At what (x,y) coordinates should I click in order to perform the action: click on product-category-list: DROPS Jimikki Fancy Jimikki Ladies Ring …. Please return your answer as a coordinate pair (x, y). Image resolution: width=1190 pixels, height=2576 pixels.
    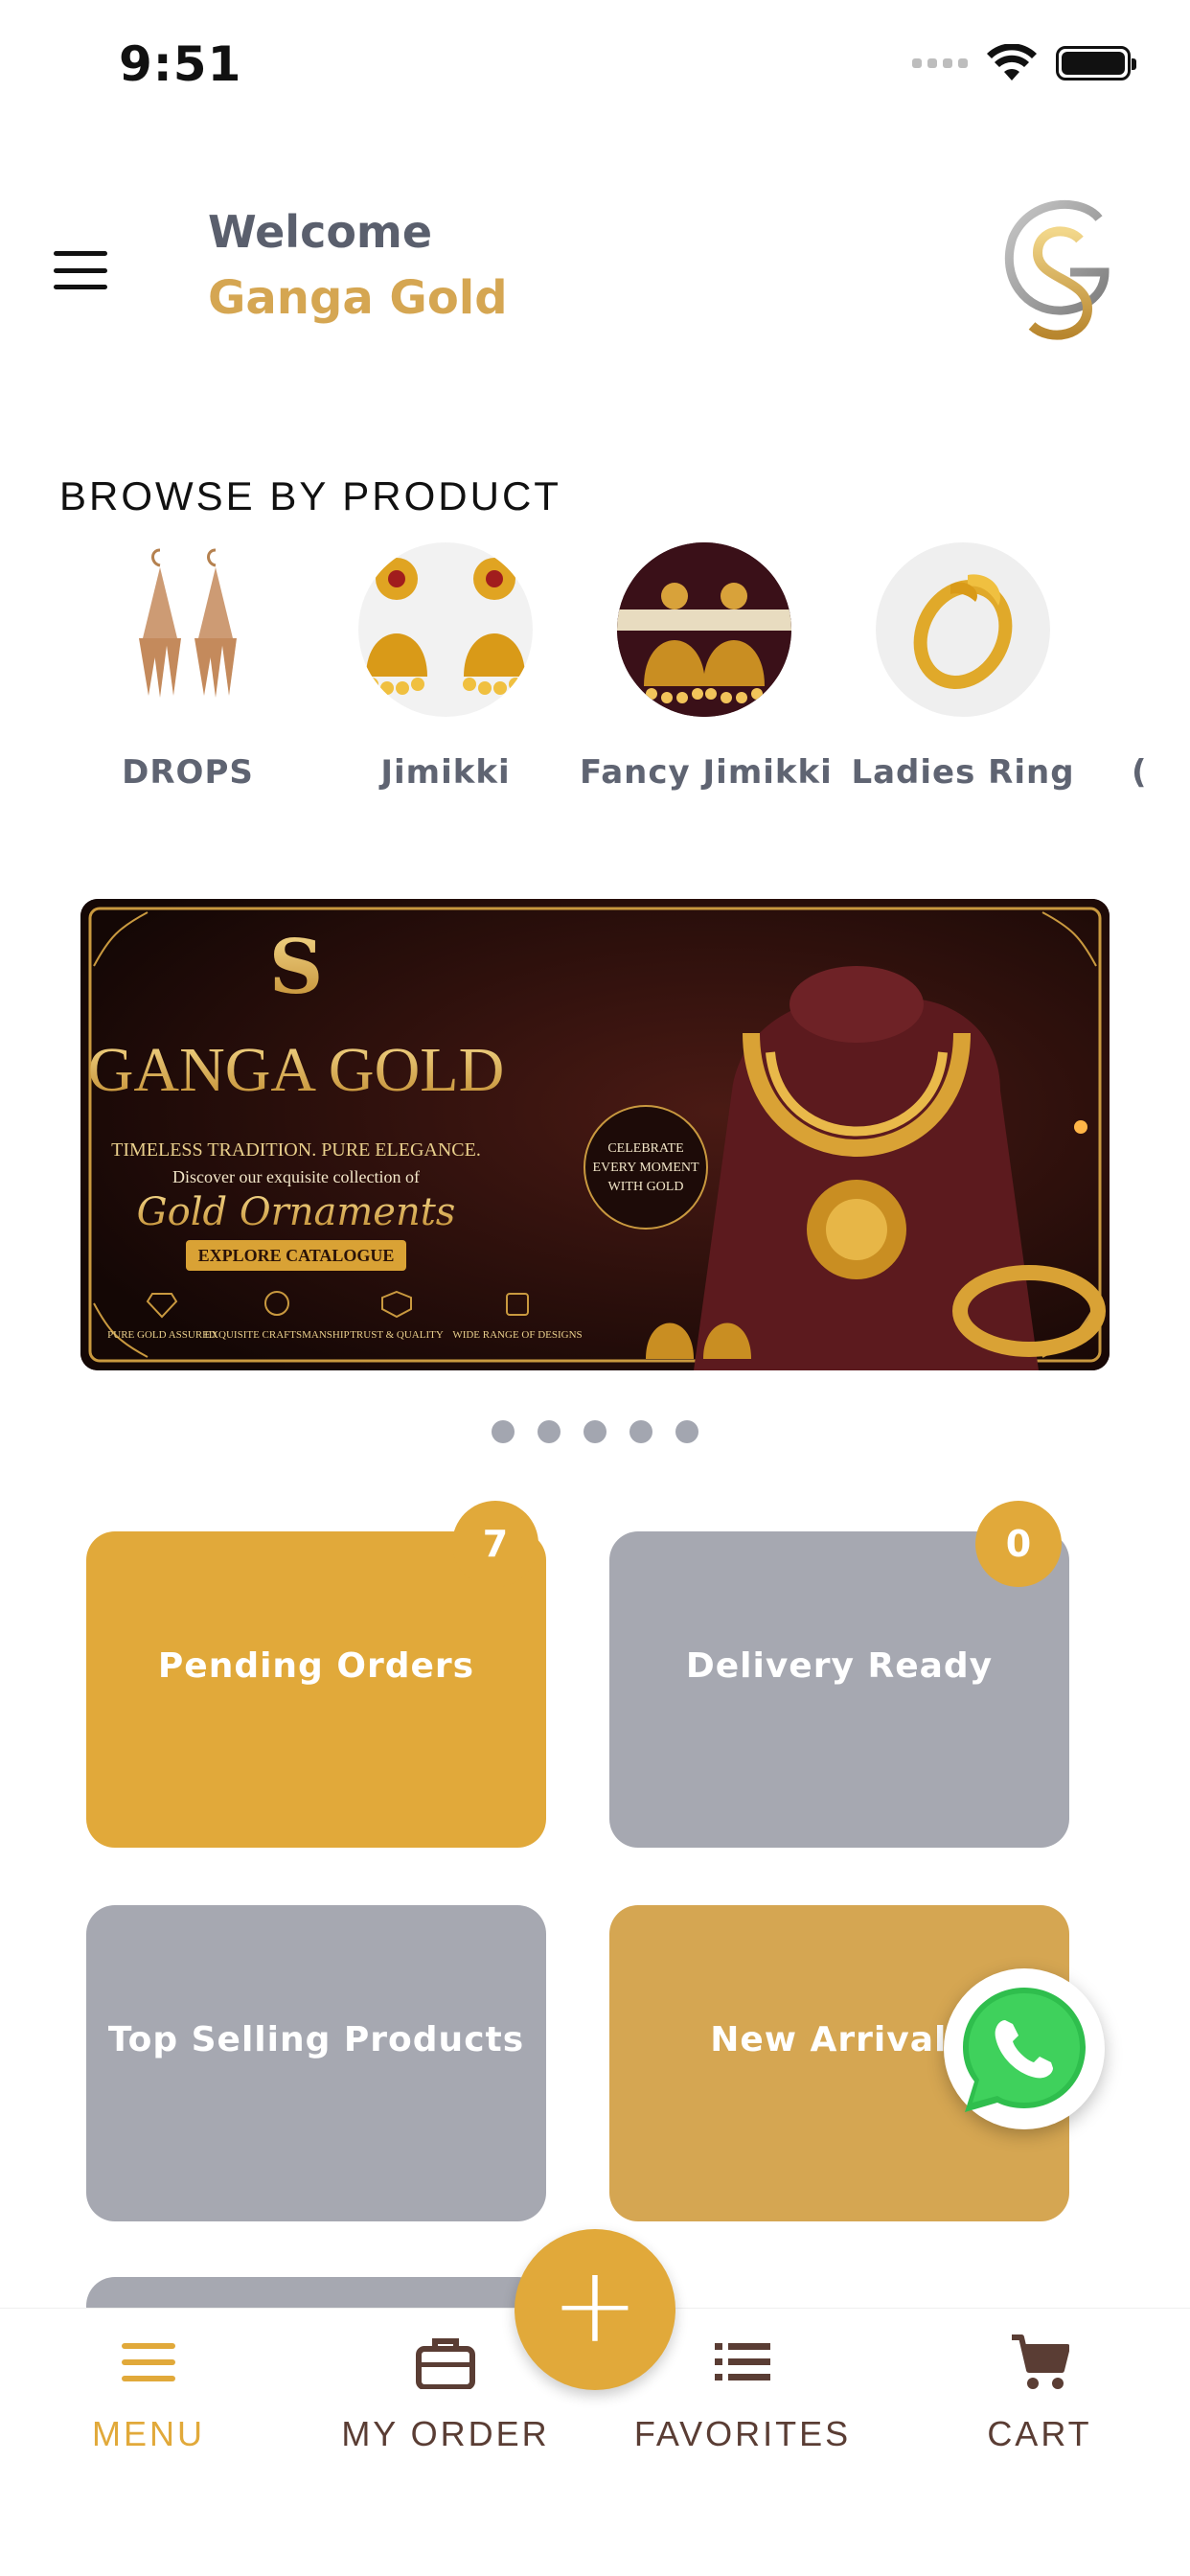
    Looking at the image, I should click on (595, 667).